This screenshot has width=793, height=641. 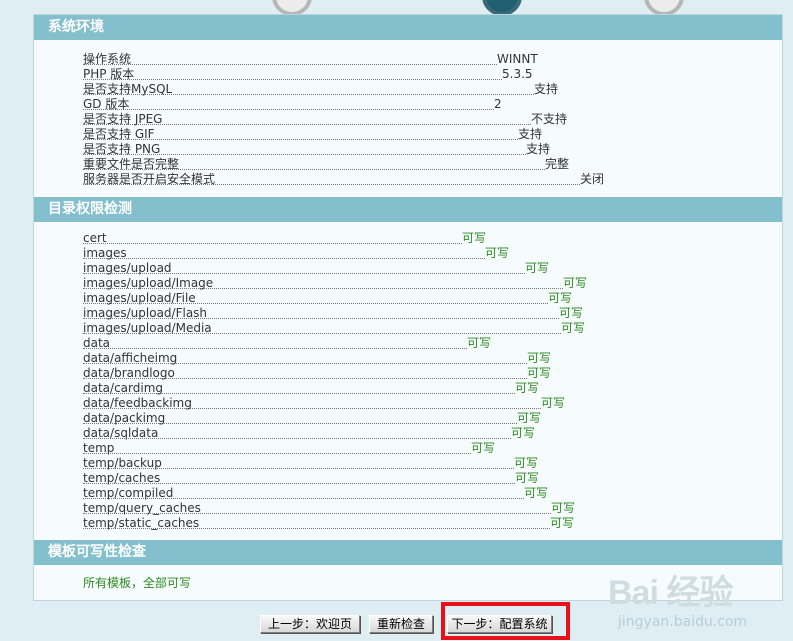 What do you see at coordinates (326, 164) in the screenshot?
I see `env-row: 重要文件是否完整 完整` at bounding box center [326, 164].